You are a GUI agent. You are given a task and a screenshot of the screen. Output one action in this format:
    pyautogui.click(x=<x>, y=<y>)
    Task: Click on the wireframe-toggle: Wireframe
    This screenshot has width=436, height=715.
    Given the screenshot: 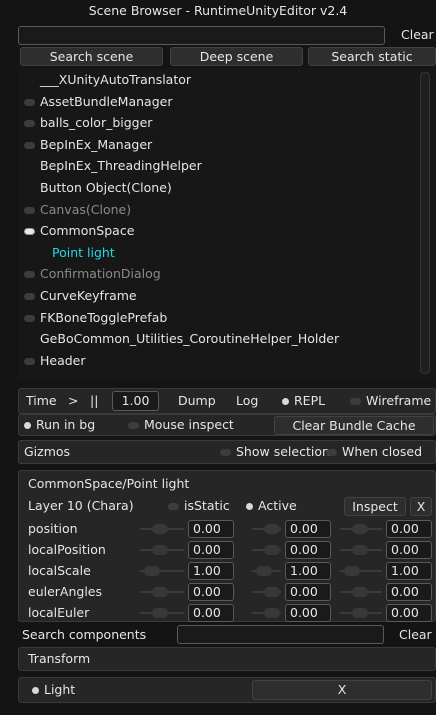 What is the action you would take?
    pyautogui.click(x=390, y=400)
    